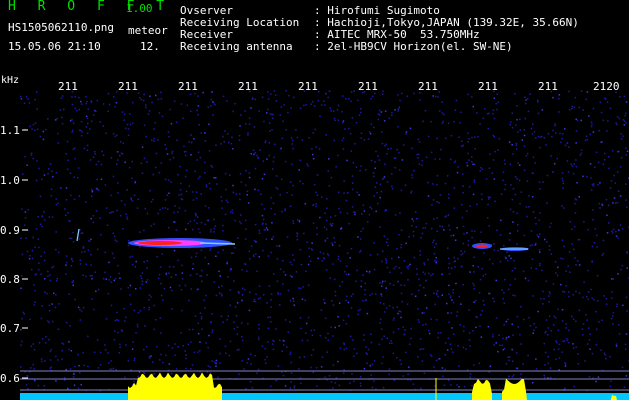 Image resolution: width=629 pixels, height=400 pixels. Describe the element at coordinates (175, 386) in the screenshot. I see `signal-histogram` at that location.